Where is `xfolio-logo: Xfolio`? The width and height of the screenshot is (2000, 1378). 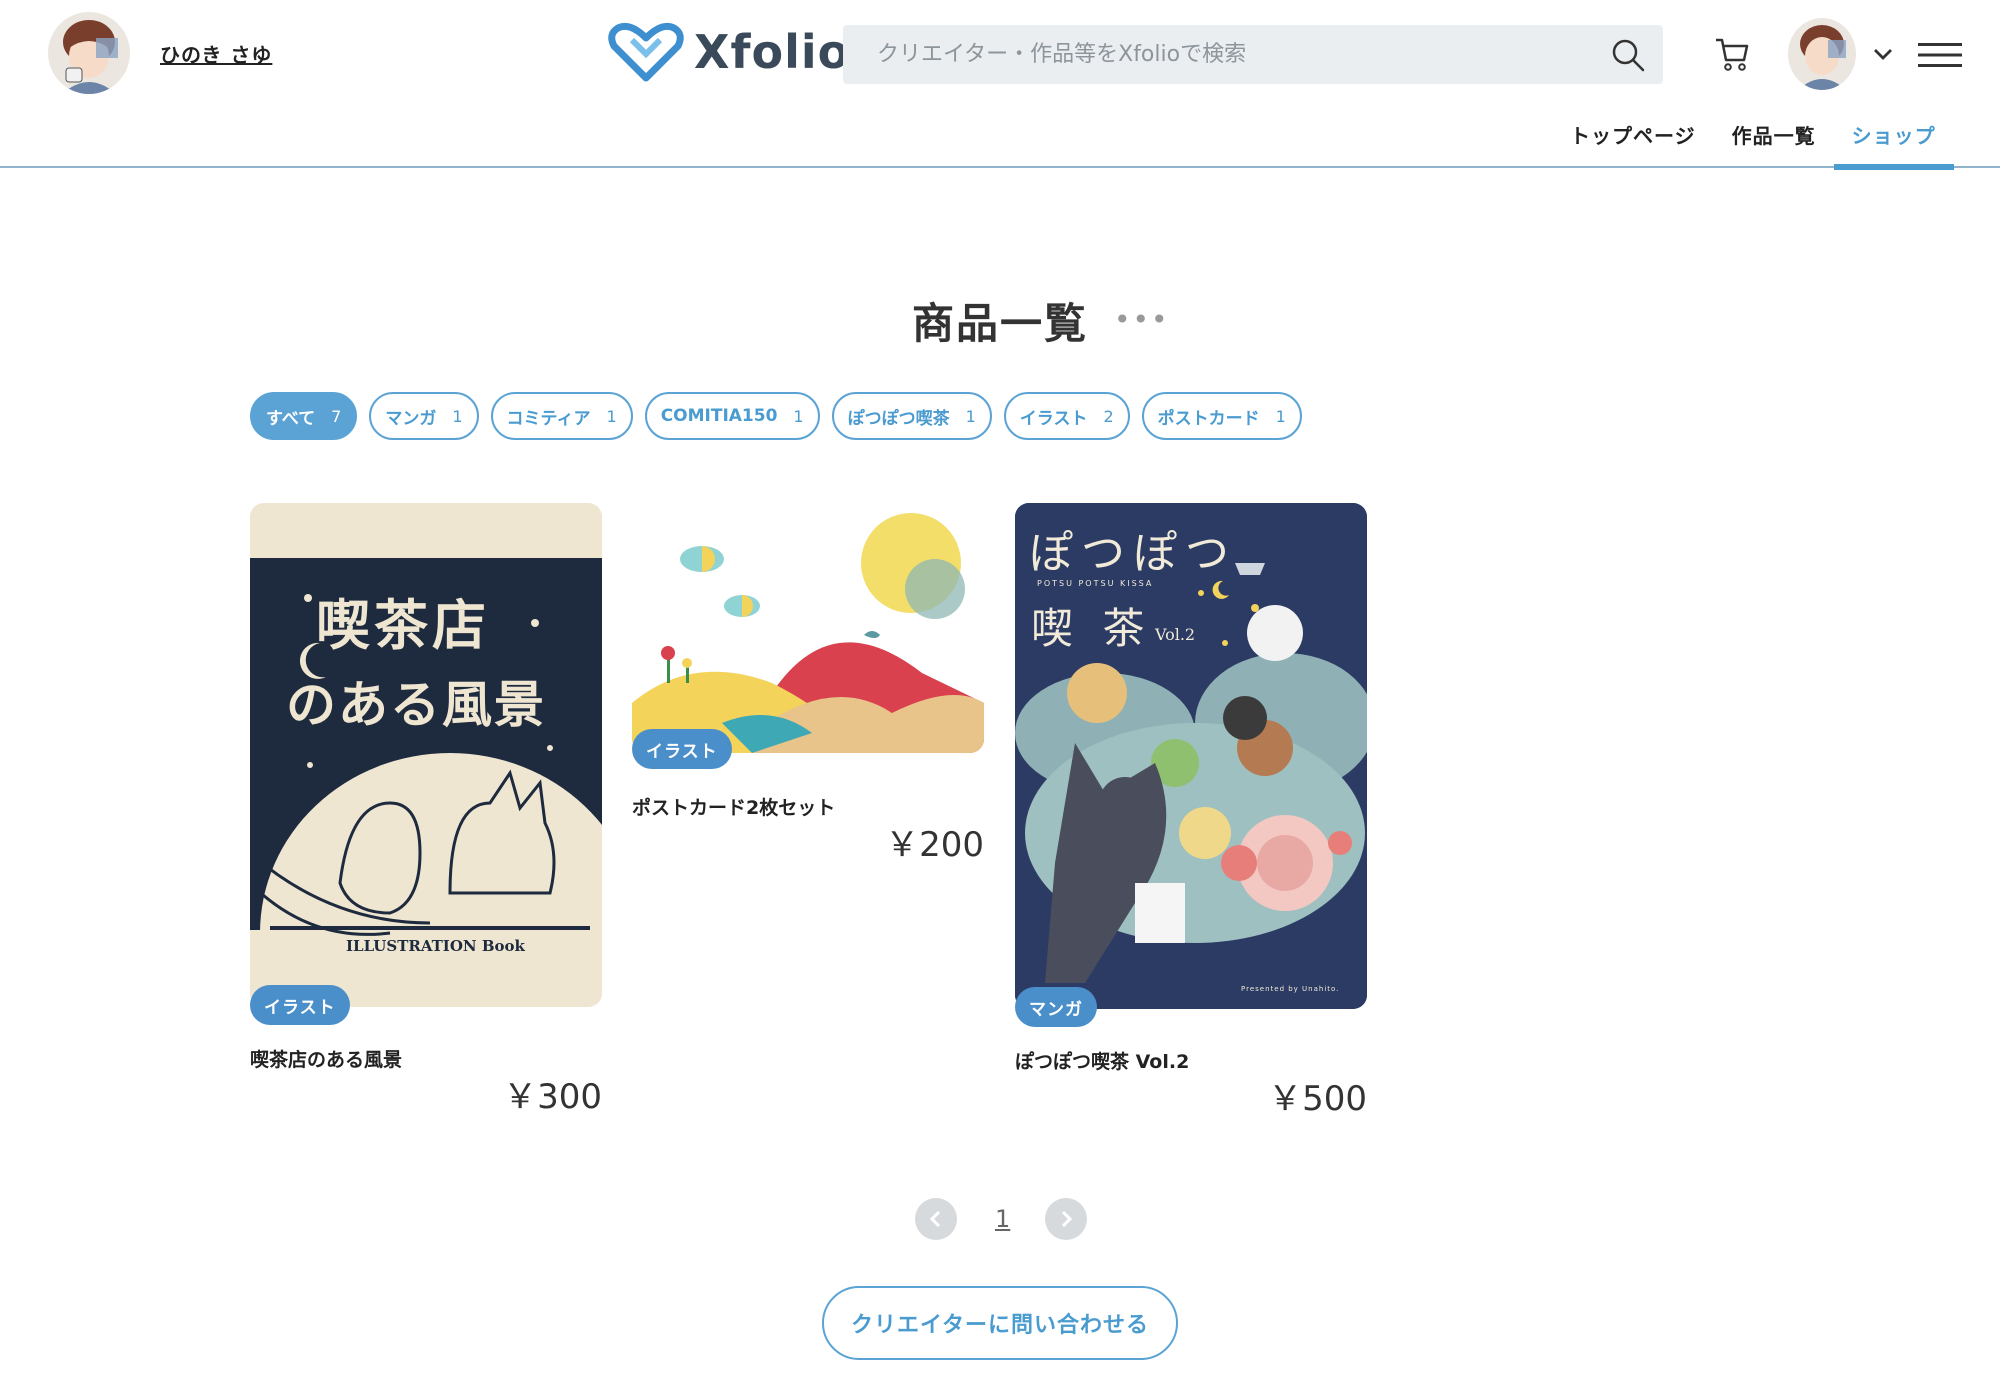
xfolio-logo: Xfolio is located at coordinates (729, 52).